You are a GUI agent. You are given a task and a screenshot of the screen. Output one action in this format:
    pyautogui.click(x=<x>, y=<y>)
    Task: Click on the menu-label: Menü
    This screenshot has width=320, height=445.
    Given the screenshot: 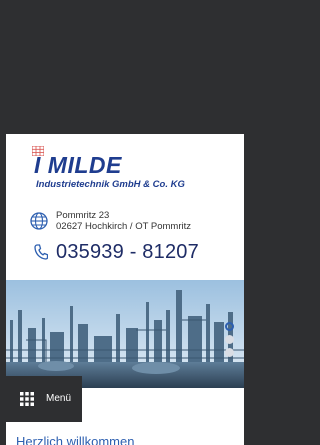 What is the action you would take?
    pyautogui.click(x=59, y=398)
    